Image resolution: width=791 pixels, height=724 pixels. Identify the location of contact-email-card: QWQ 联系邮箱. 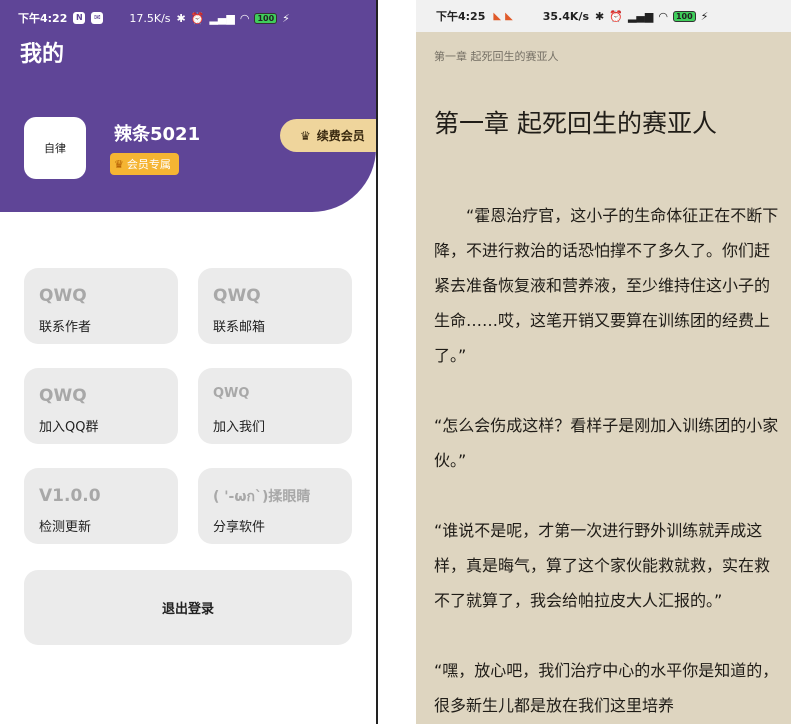
(275, 306).